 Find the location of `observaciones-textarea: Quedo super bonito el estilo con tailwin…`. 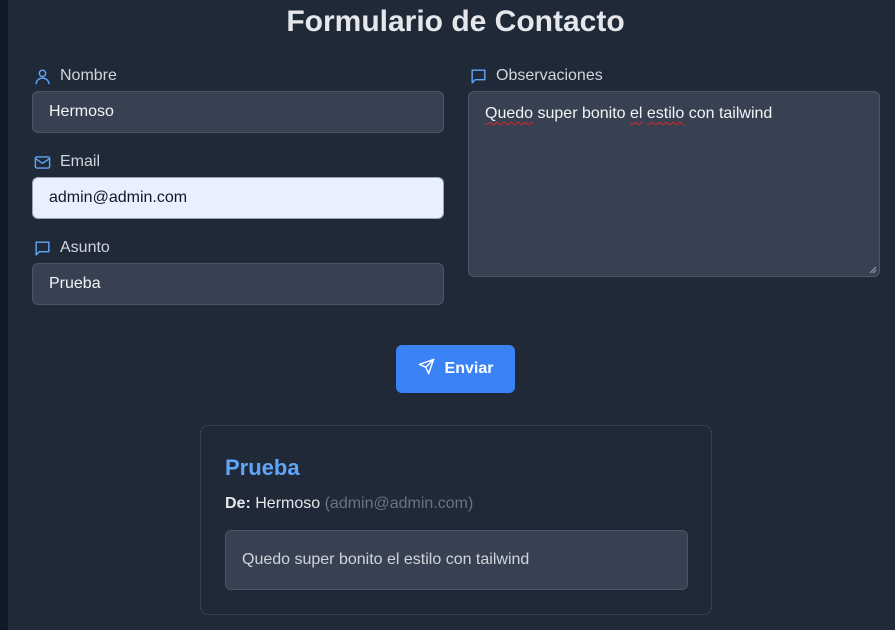

observaciones-textarea: Quedo super bonito el estilo con tailwin… is located at coordinates (674, 184).